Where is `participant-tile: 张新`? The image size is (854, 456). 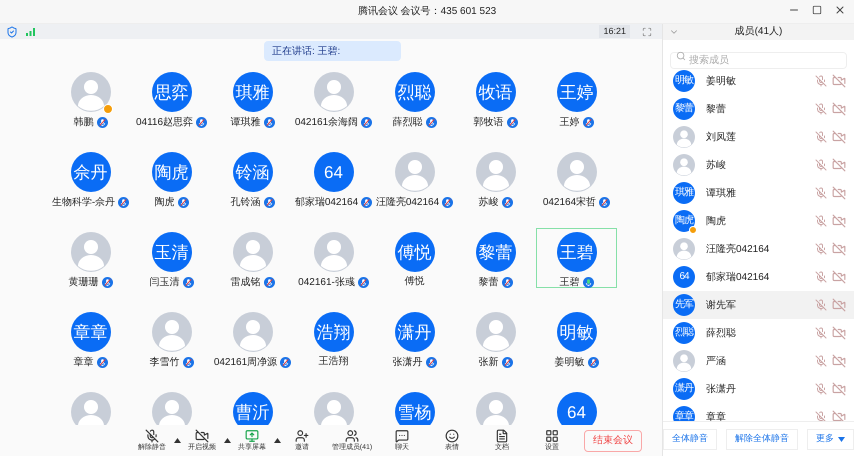
participant-tile: 张新 is located at coordinates (495, 338).